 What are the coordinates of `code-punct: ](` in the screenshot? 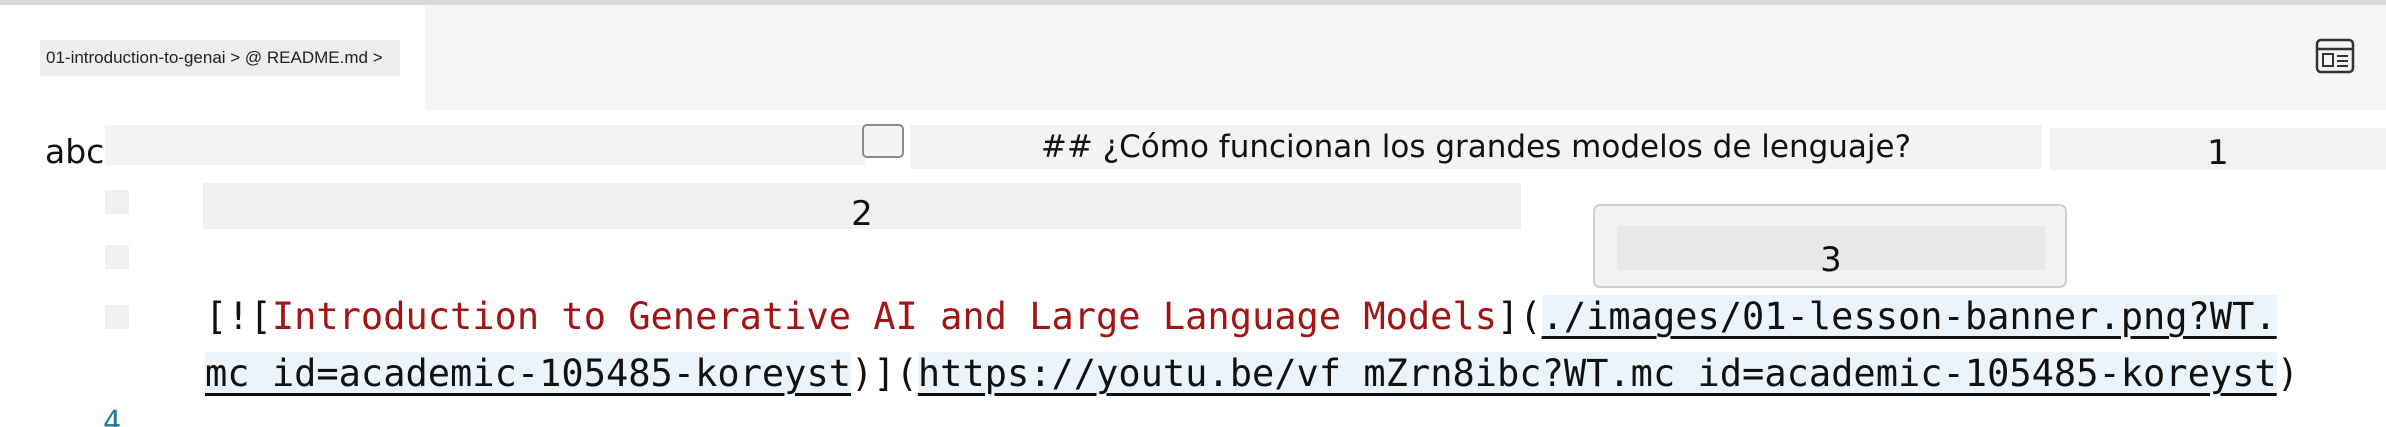 It's located at (1519, 316).